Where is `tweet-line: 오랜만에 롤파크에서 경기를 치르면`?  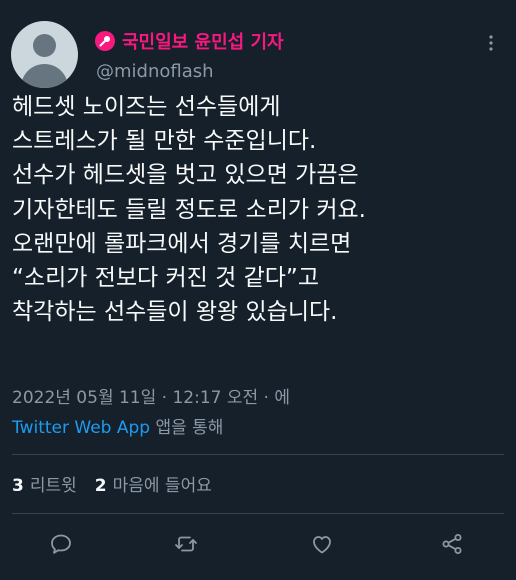 tweet-line: 오랜만에 롤파크에서 경기를 치르면 is located at coordinates (182, 243).